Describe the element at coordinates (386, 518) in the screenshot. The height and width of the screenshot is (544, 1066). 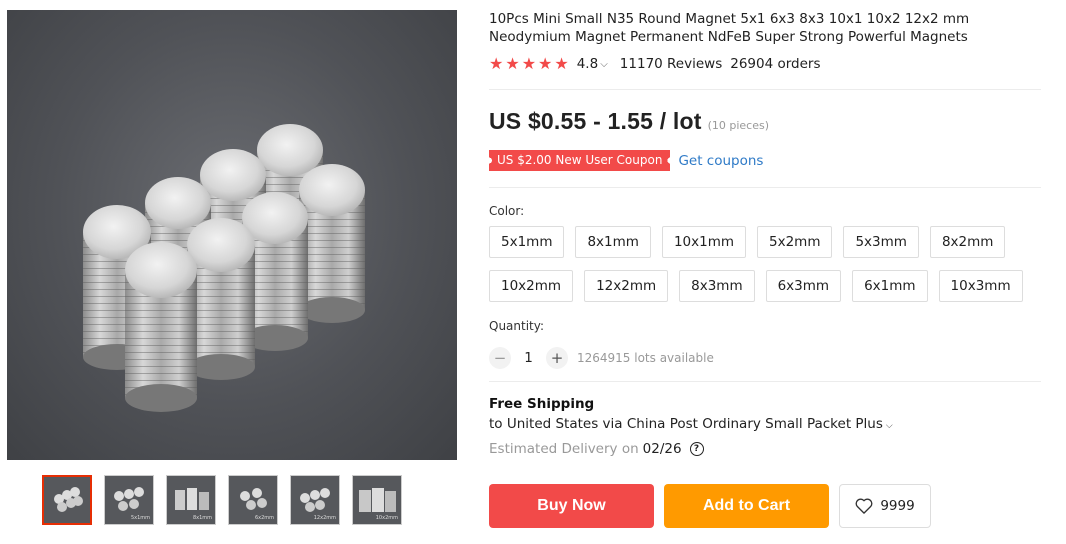
I see `thumbnail-label: 10x2mm` at that location.